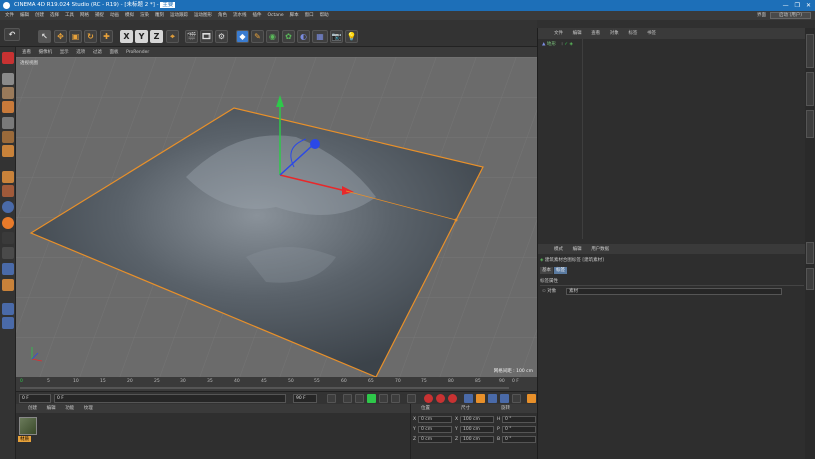  I want to click on material-menu-function: 功能, so click(69, 408).